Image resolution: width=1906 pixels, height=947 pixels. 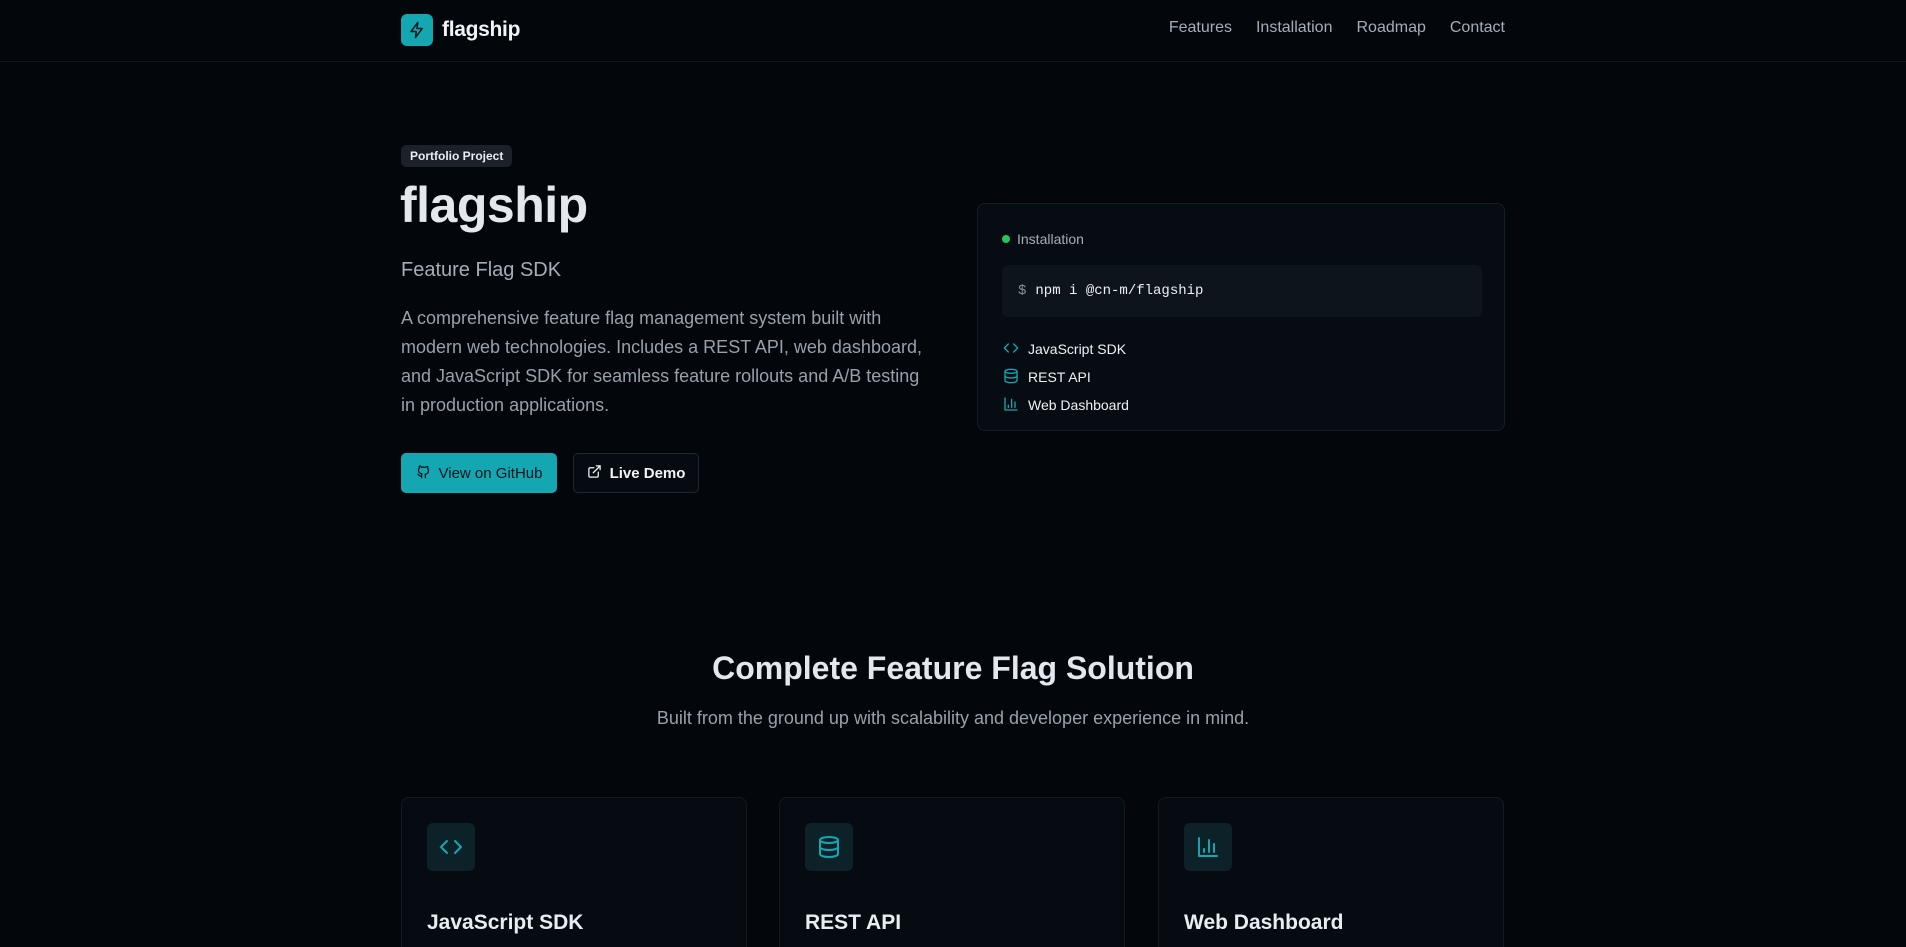 What do you see at coordinates (494, 205) in the screenshot?
I see `hero-title: flagship` at bounding box center [494, 205].